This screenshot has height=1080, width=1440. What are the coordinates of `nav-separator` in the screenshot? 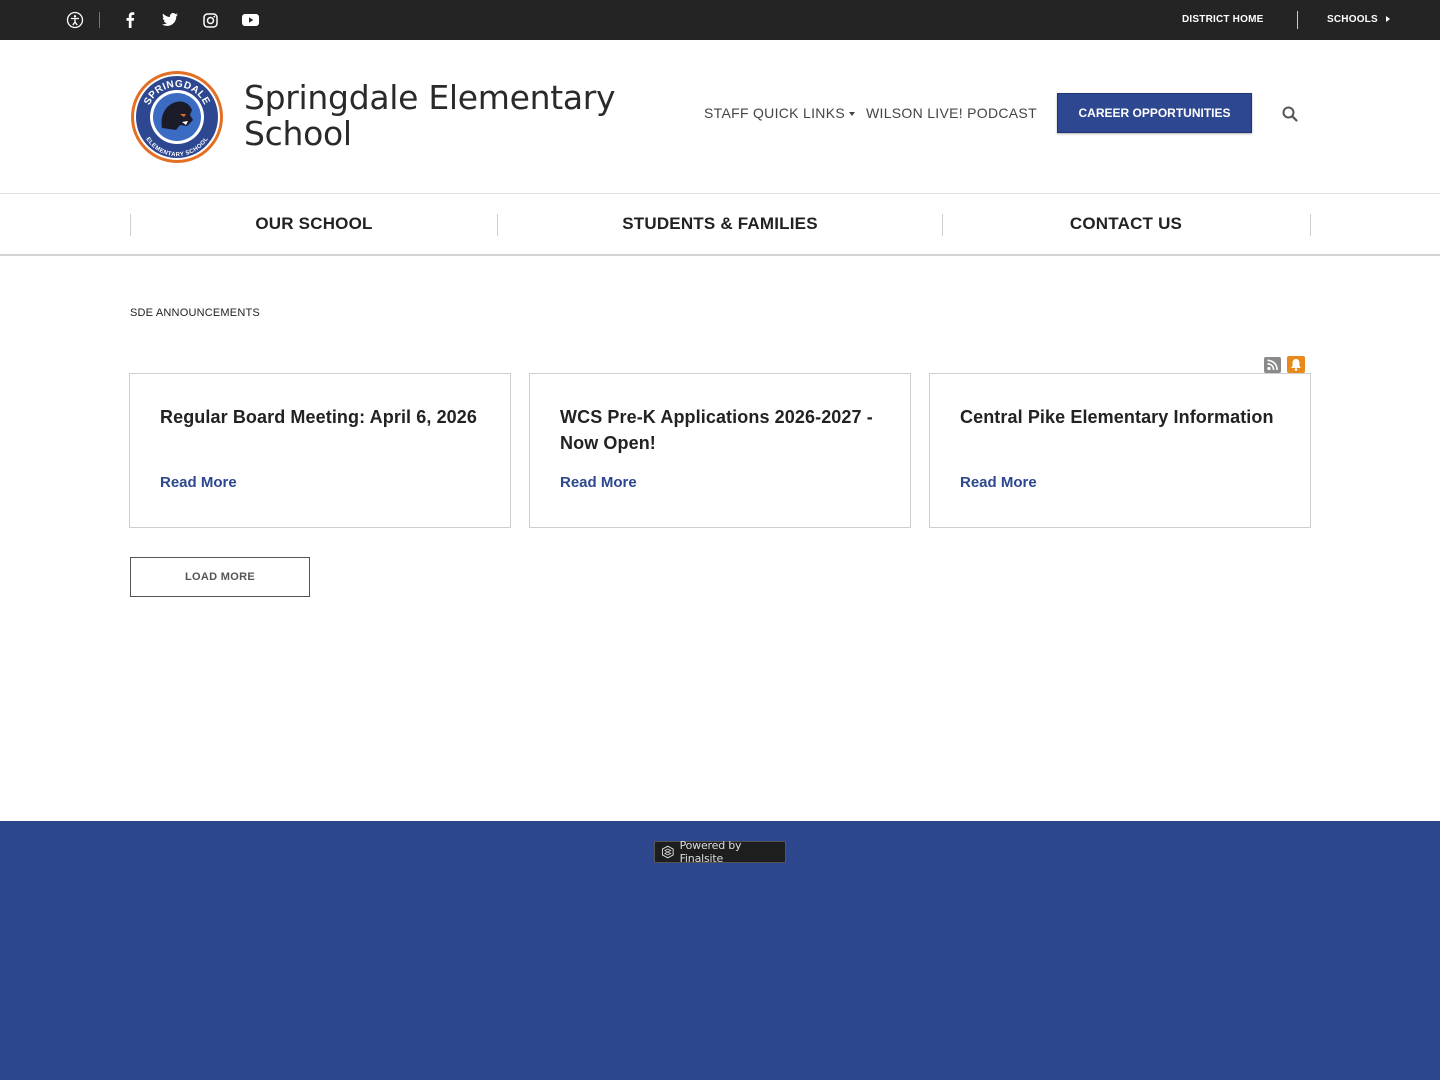 It's located at (1310, 225).